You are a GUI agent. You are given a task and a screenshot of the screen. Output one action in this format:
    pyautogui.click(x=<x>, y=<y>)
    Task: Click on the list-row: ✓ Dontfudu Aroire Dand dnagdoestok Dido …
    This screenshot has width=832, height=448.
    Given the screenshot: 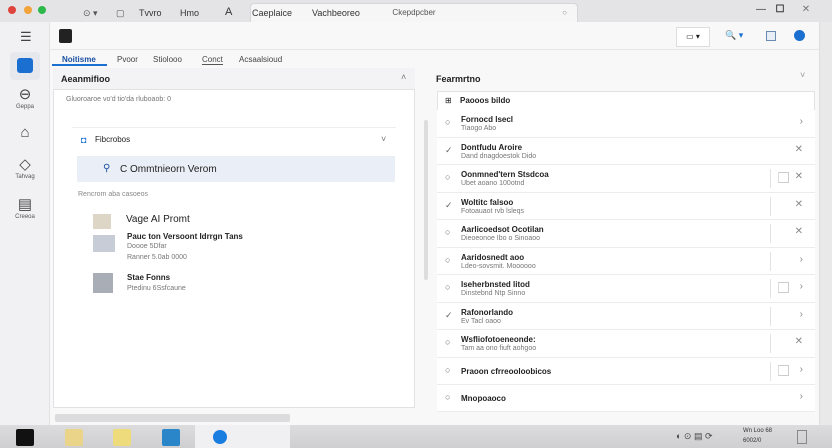 What is the action you would take?
    pyautogui.click(x=626, y=151)
    